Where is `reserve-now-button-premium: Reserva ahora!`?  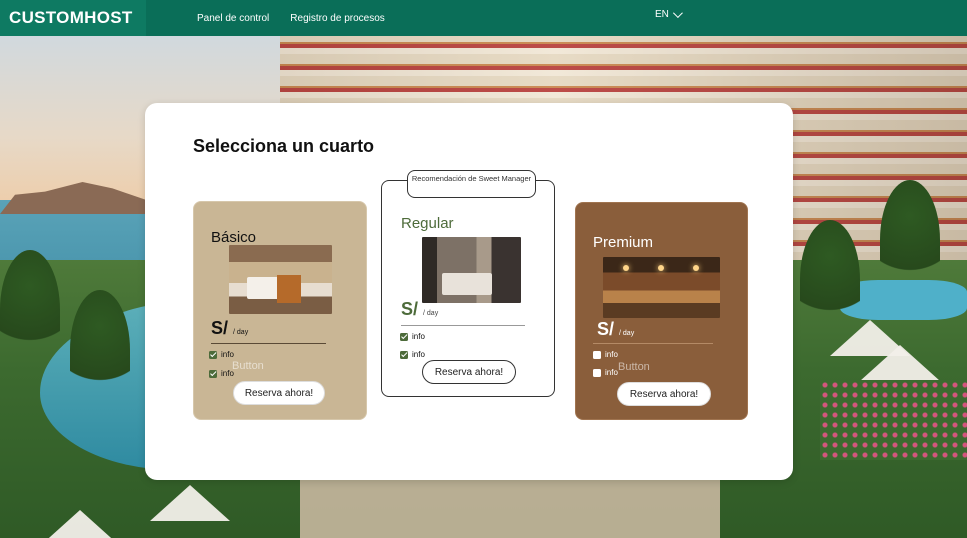 reserve-now-button-premium: Reserva ahora! is located at coordinates (664, 394).